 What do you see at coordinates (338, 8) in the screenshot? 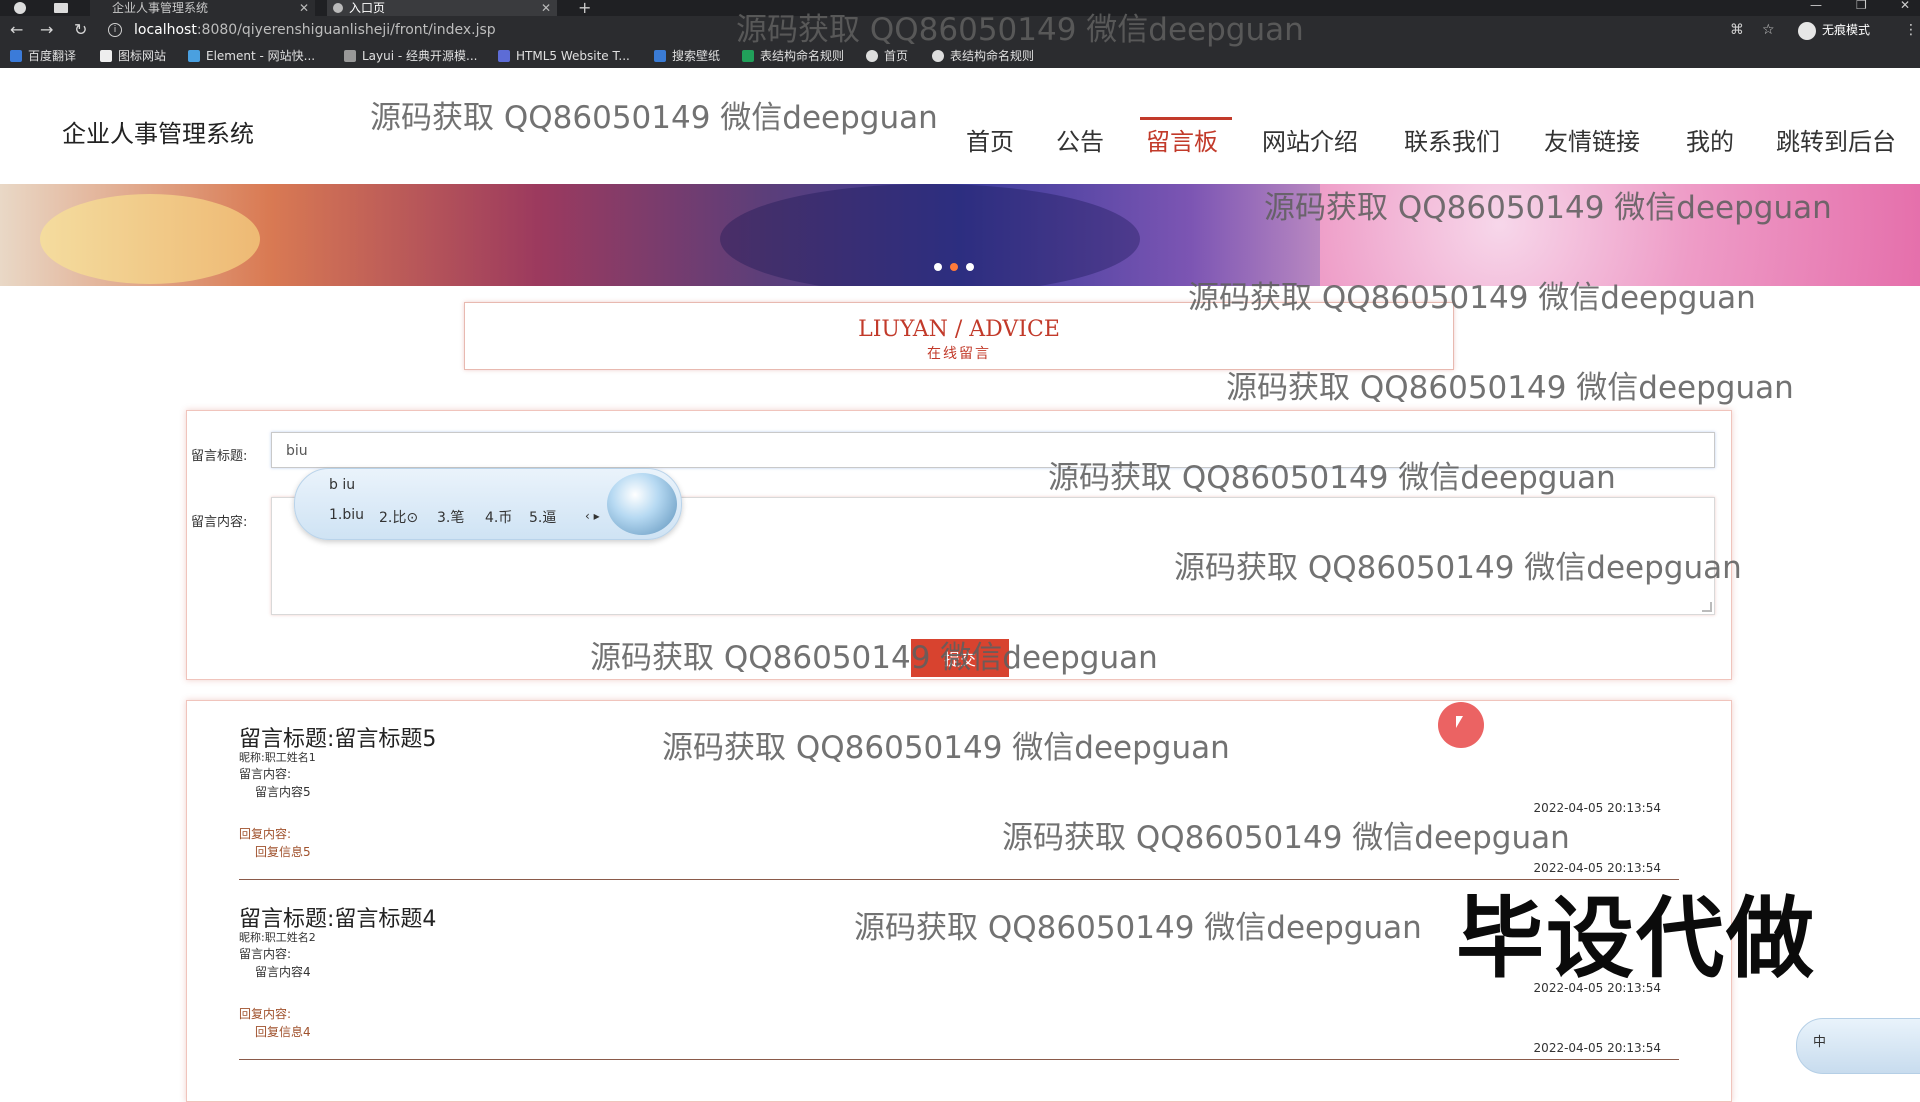
I see `globe-icon` at bounding box center [338, 8].